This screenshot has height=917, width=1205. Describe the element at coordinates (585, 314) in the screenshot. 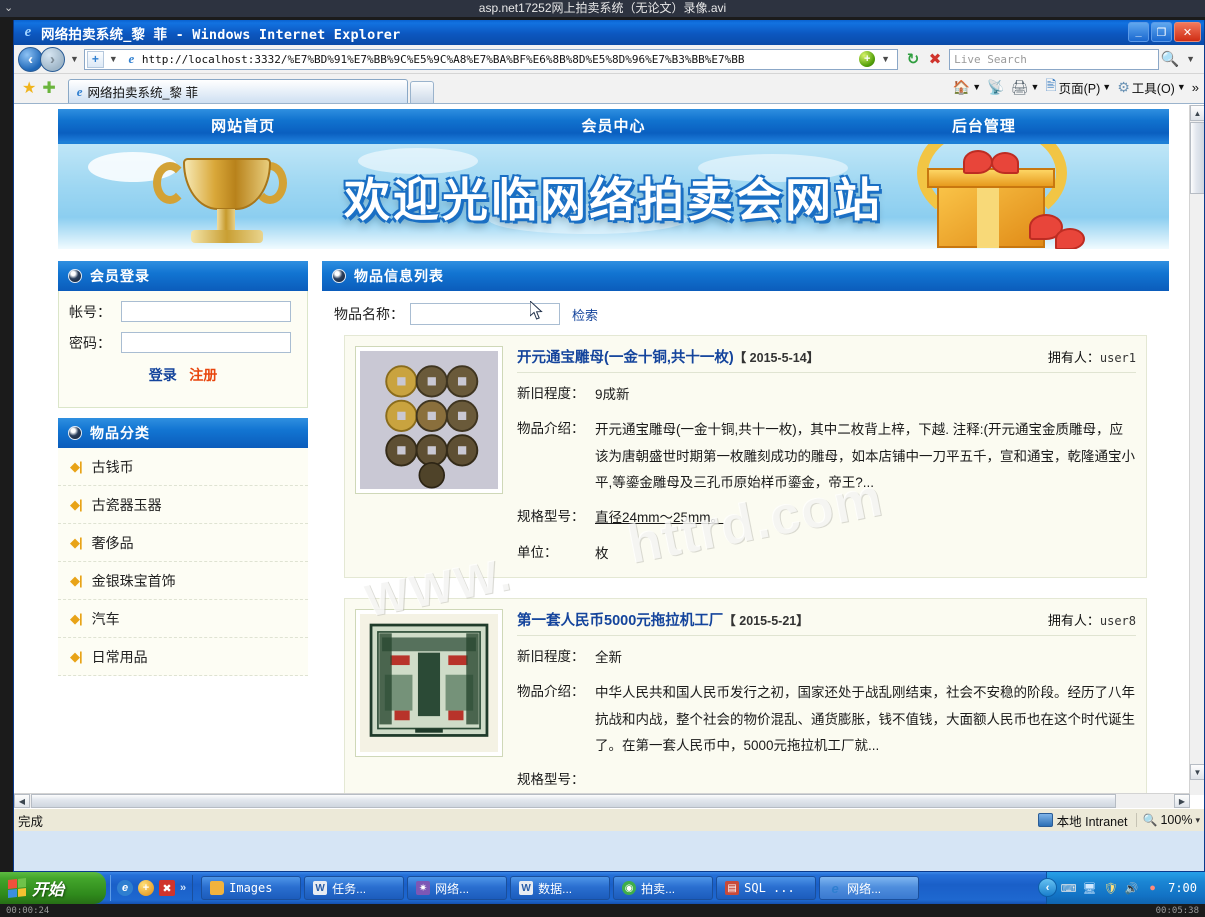

I see `goods-search-button: 检索` at that location.